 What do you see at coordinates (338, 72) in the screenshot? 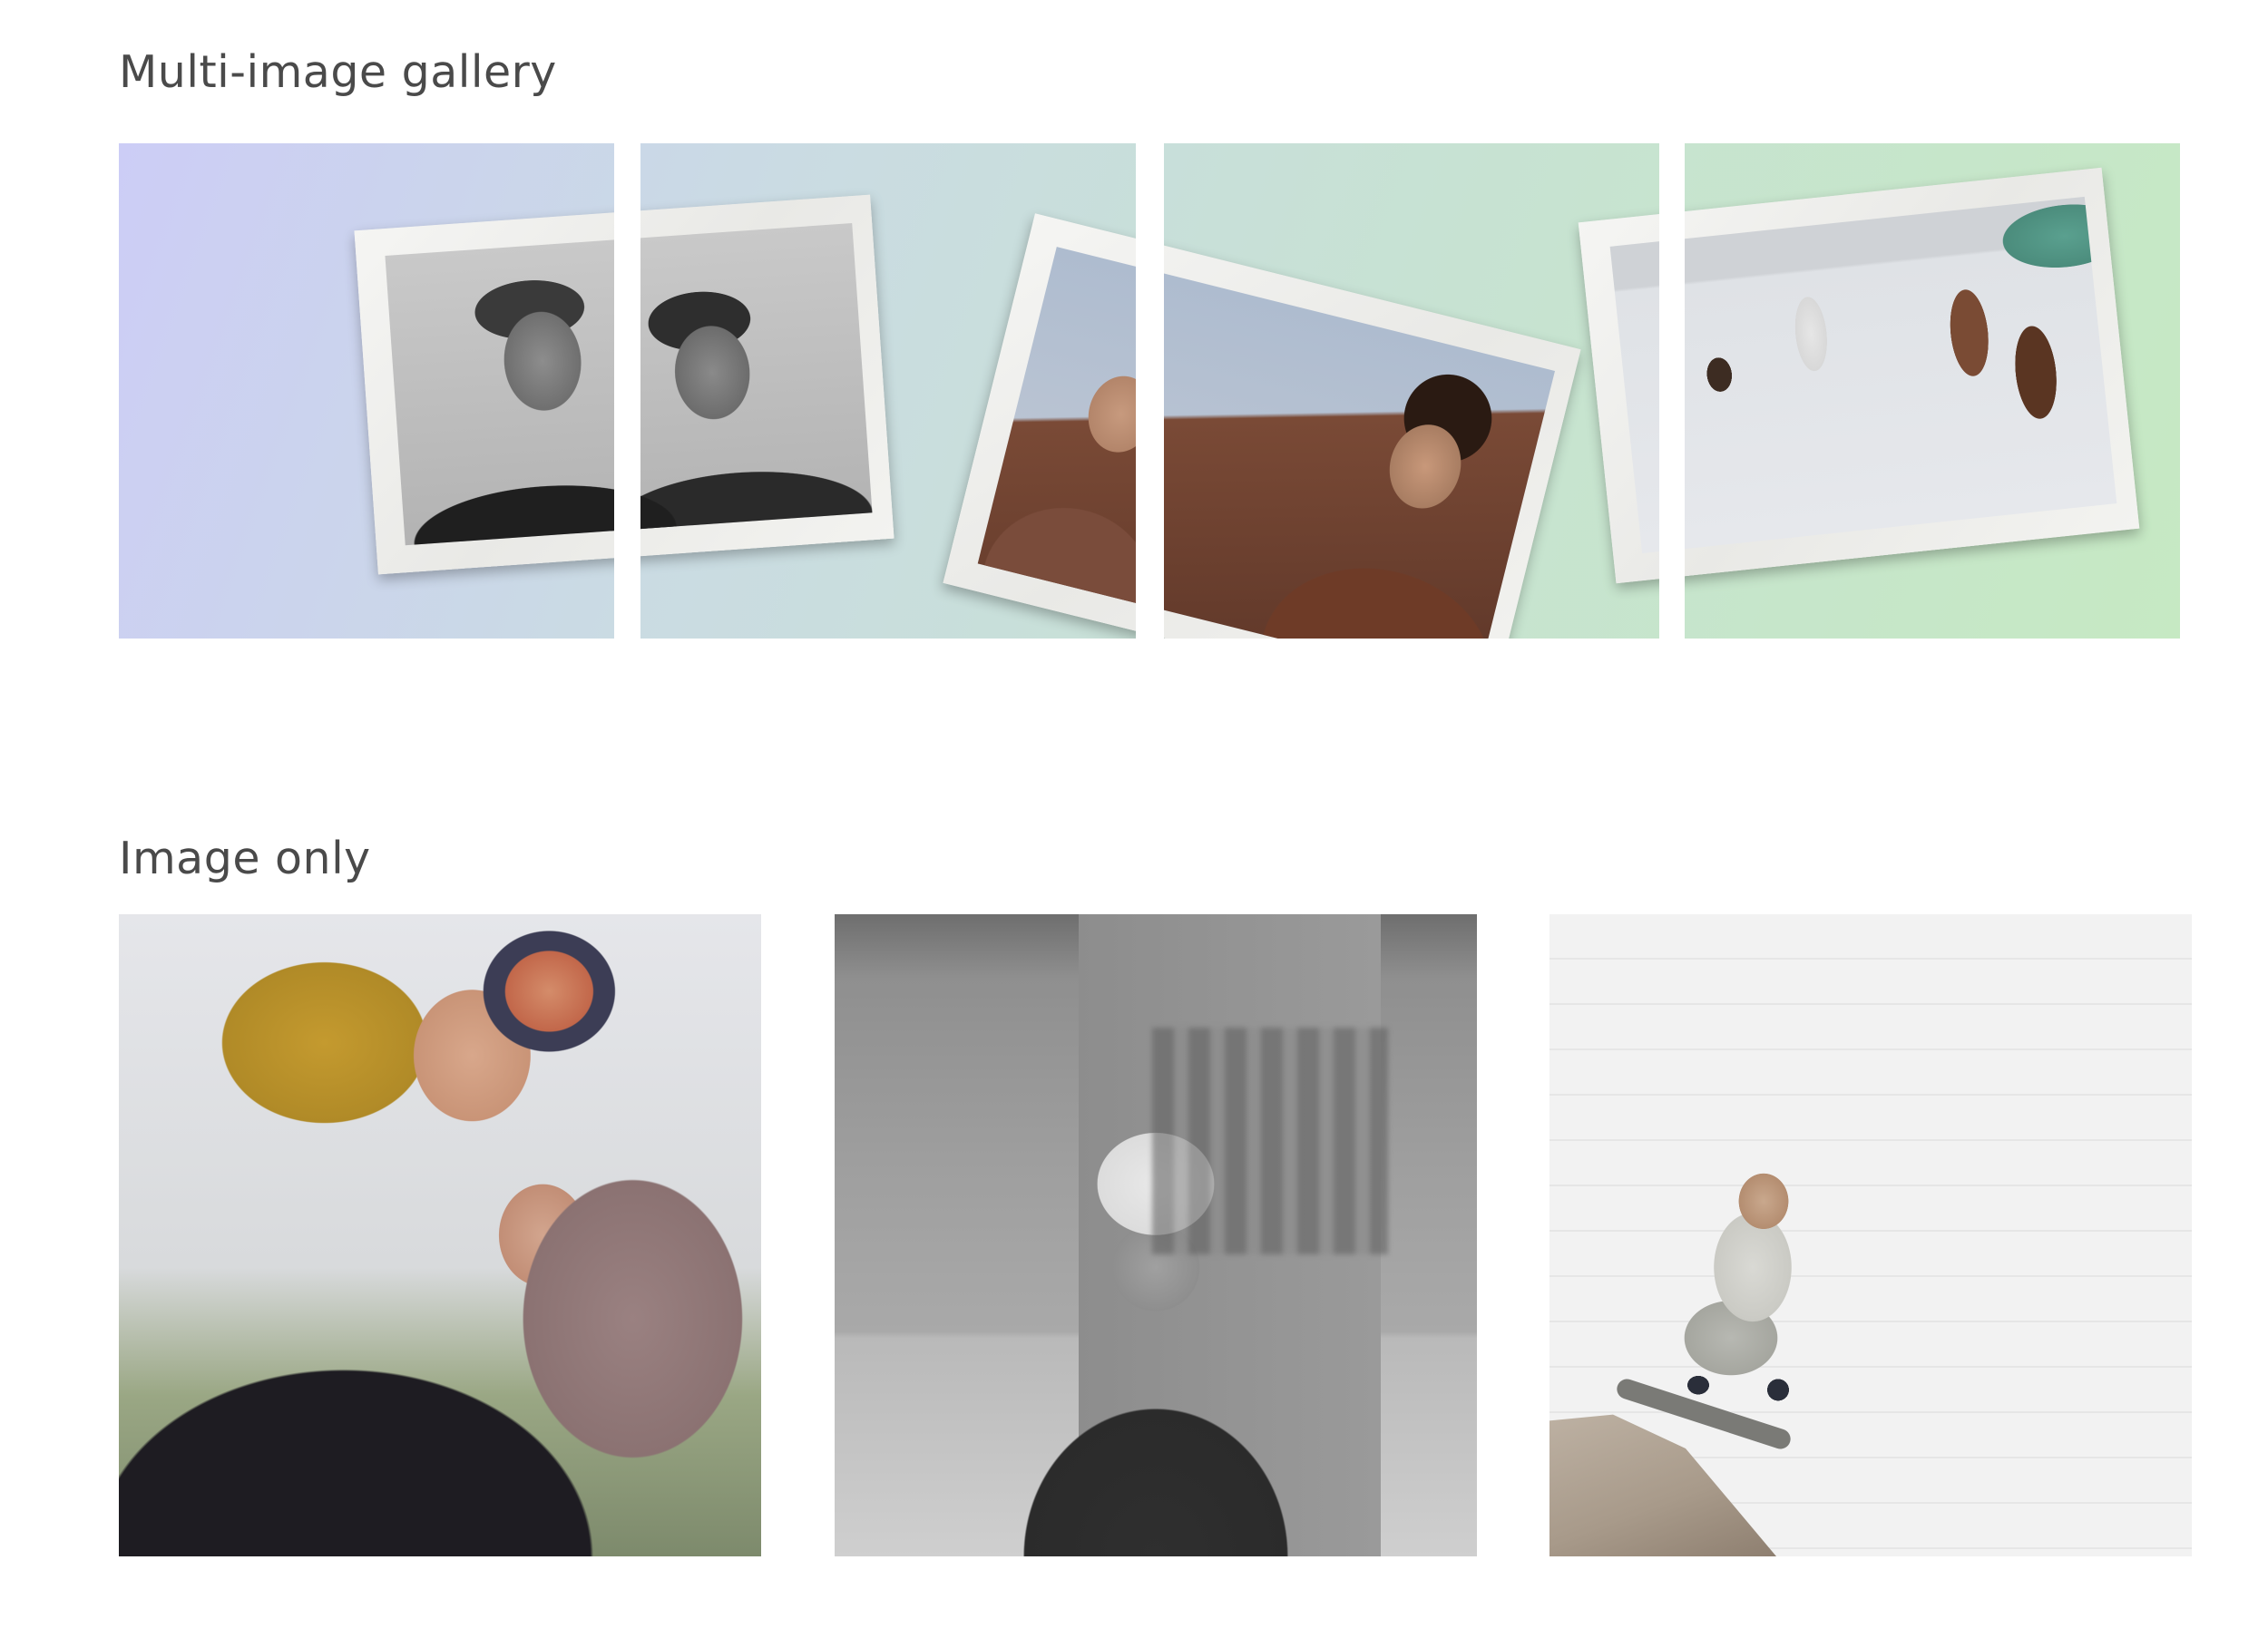
I see `section-title-multi-image-gallery: Multi-image gallery` at bounding box center [338, 72].